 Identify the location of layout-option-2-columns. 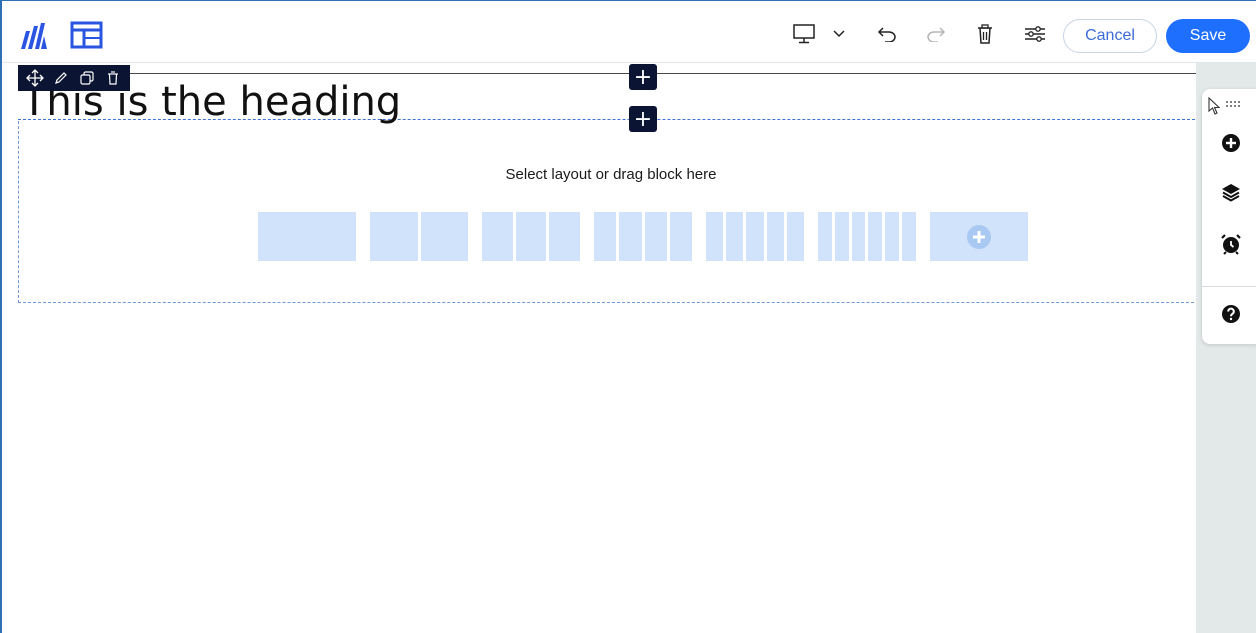
(419, 236).